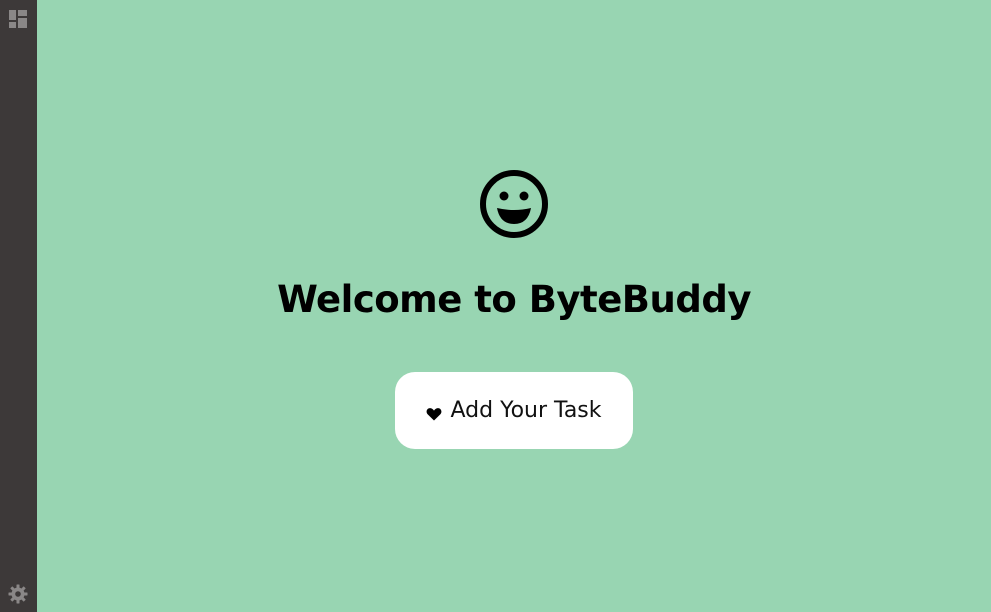  What do you see at coordinates (434, 413) in the screenshot?
I see `heart-icon` at bounding box center [434, 413].